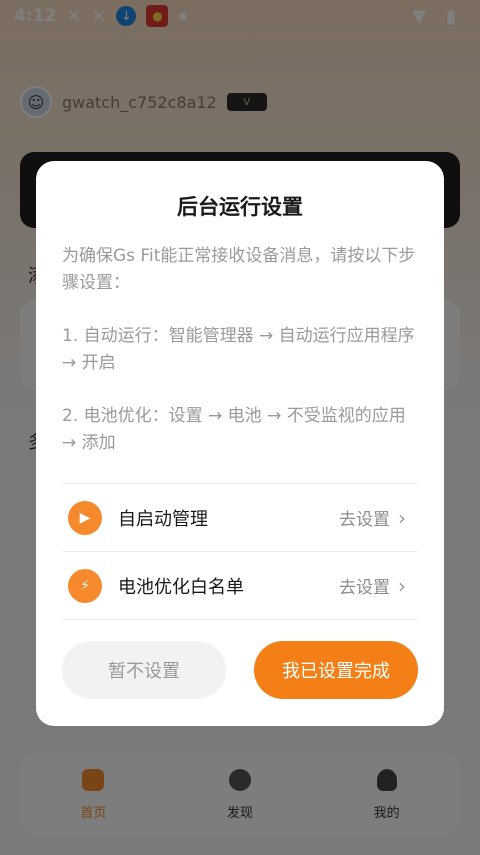  I want to click on row-label: 电池优化白名单, so click(181, 587).